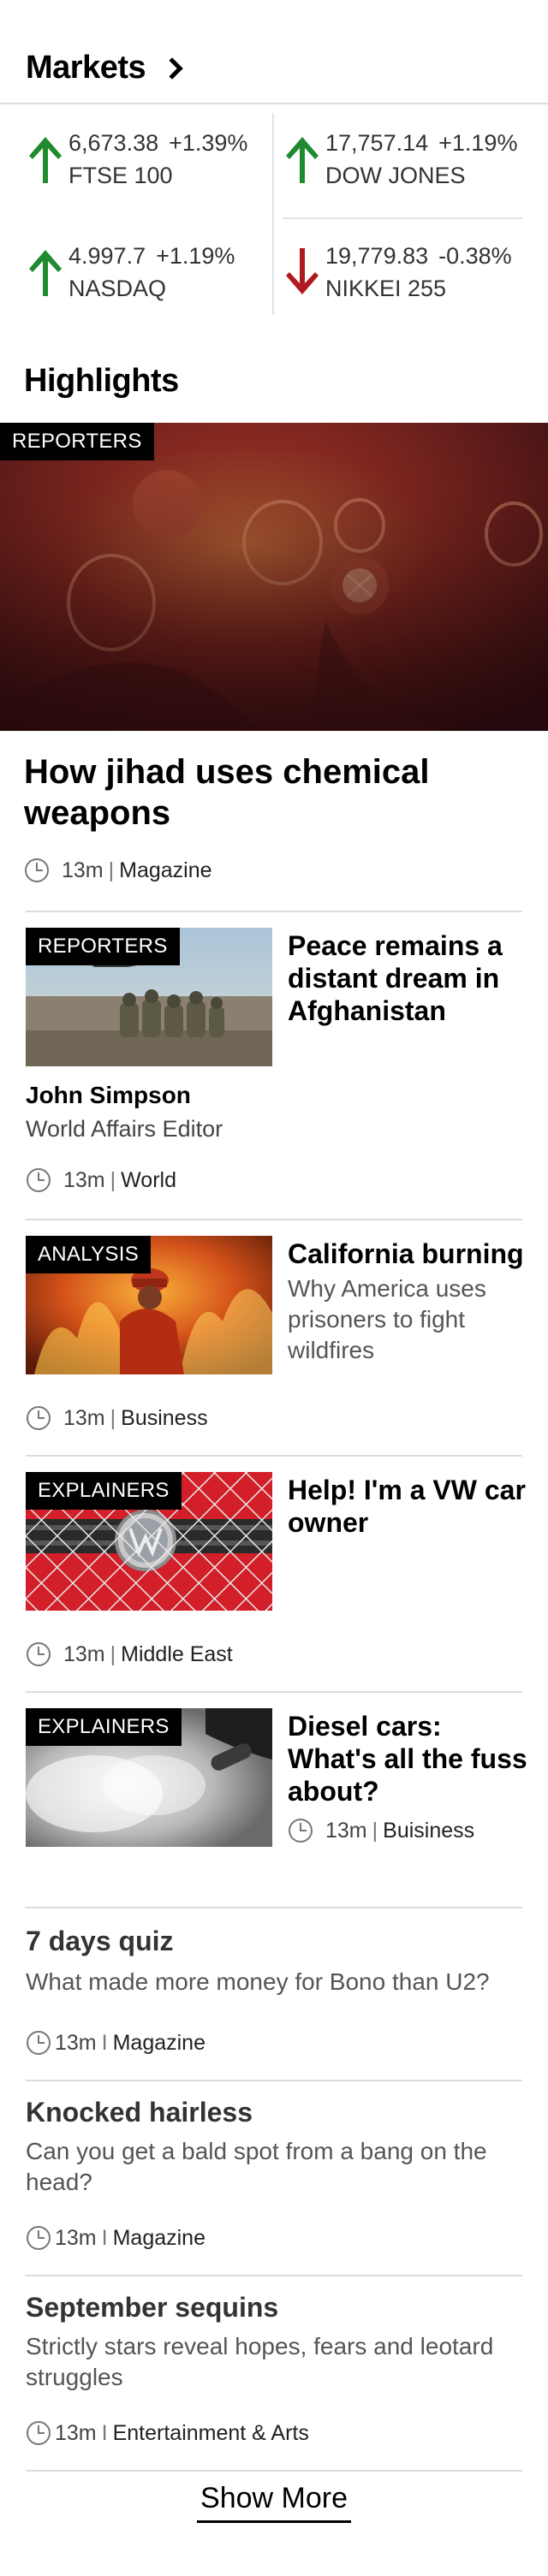 This screenshot has height=2576, width=548. I want to click on story-meta: 13m | World, so click(101, 1180).